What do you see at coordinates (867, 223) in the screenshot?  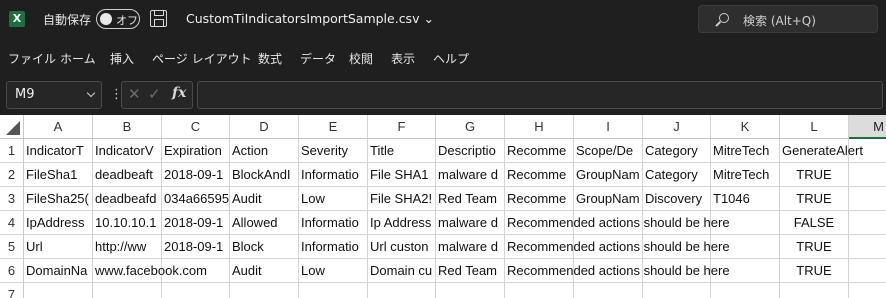 I see `cell-m4` at bounding box center [867, 223].